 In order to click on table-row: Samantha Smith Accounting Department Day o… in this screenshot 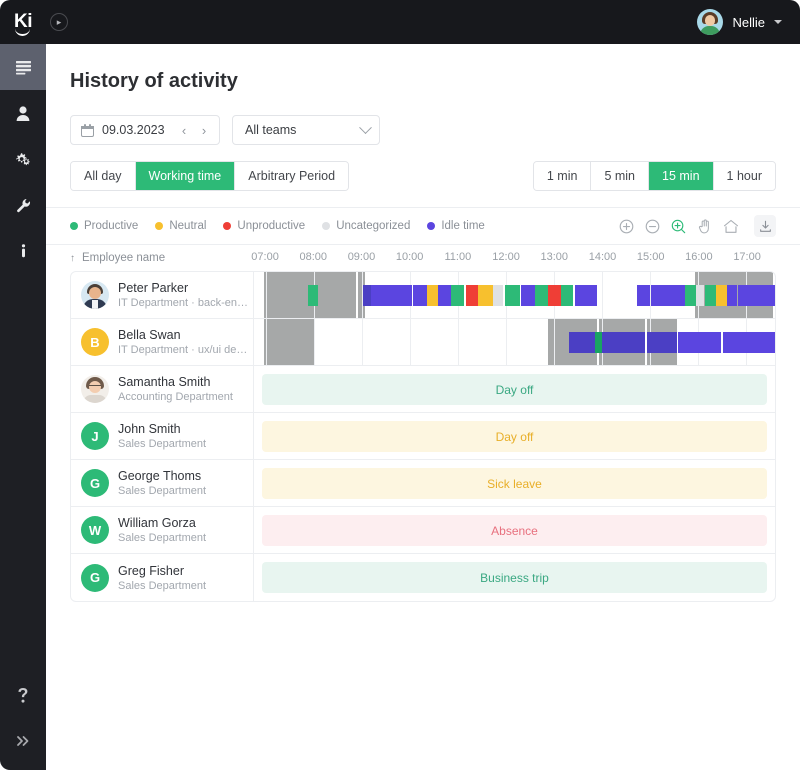, I will do `click(423, 389)`.